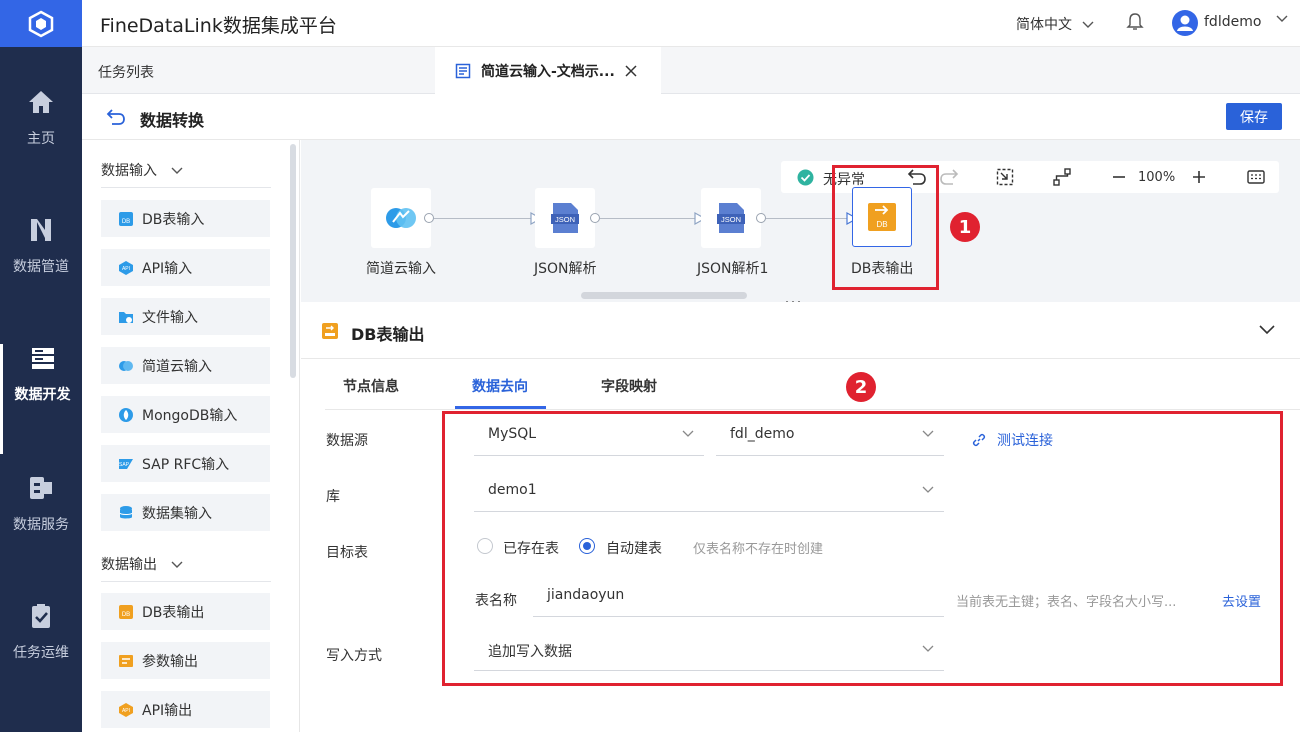 The width and height of the screenshot is (1300, 732). Describe the element at coordinates (1055, 24) in the screenshot. I see `language-select: 简体中文` at that location.